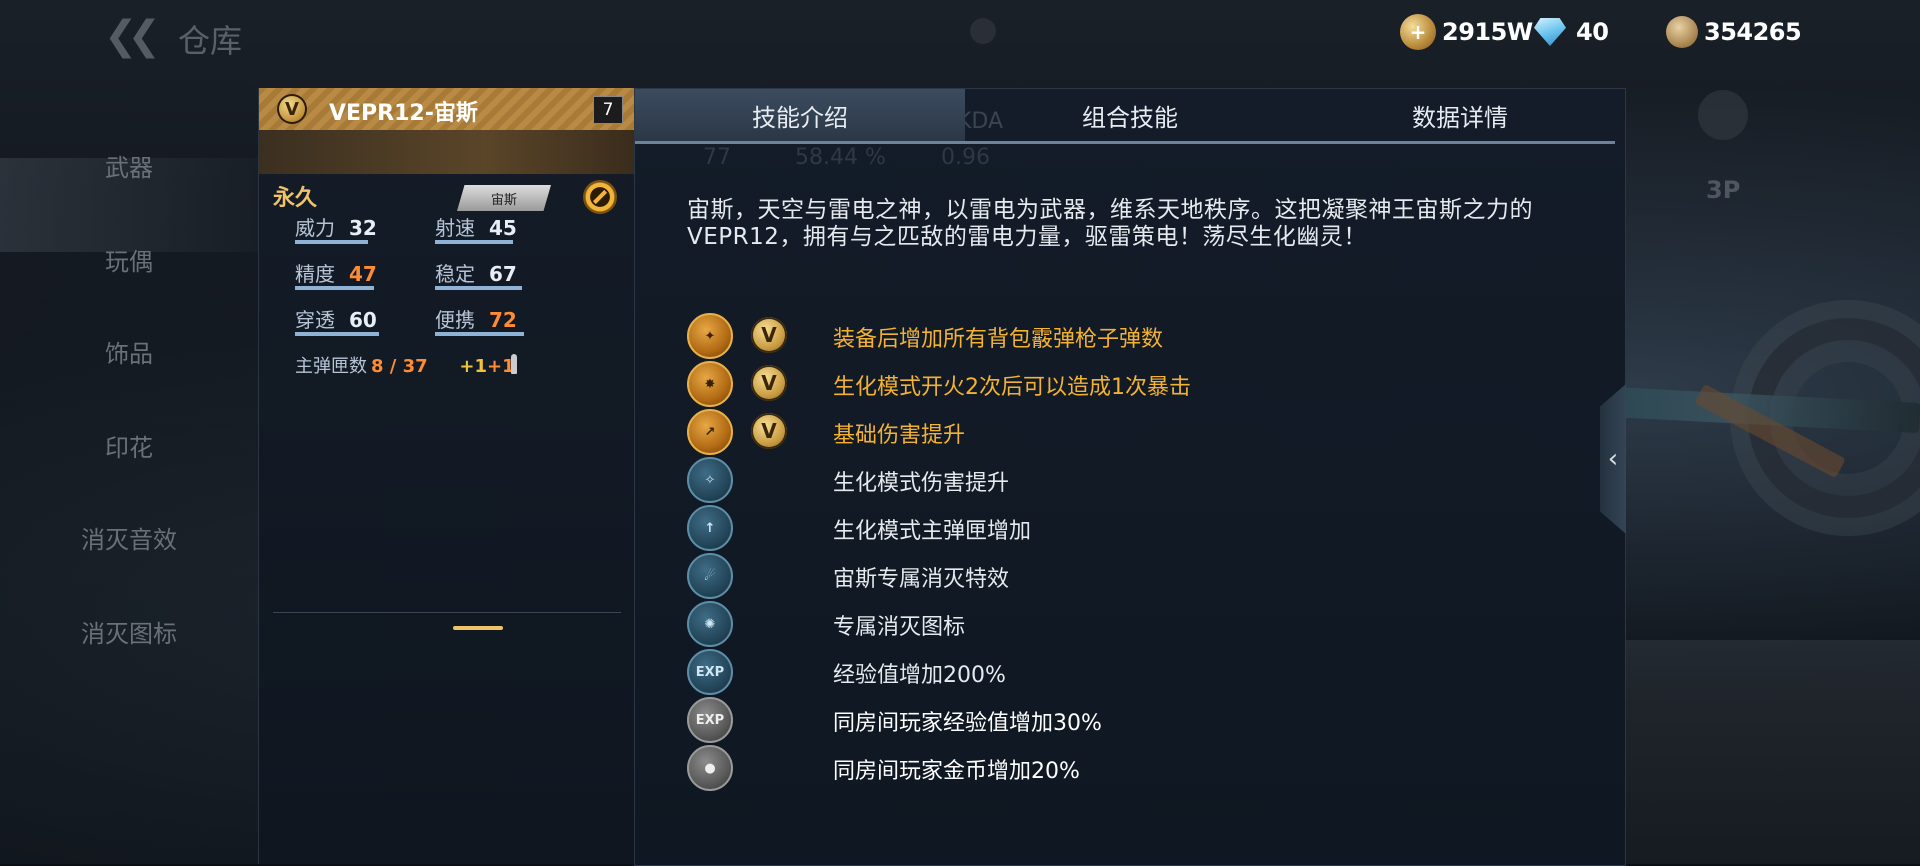 This screenshot has width=1920, height=866. What do you see at coordinates (478, 628) in the screenshot?
I see `card-scroll-handle` at bounding box center [478, 628].